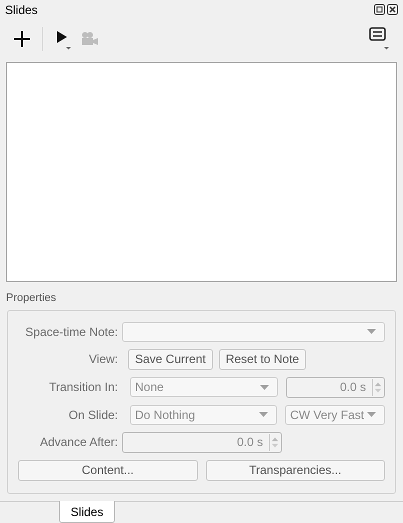 Image resolution: width=403 pixels, height=523 pixels. Describe the element at coordinates (392, 10) in the screenshot. I see `close-icon` at that location.